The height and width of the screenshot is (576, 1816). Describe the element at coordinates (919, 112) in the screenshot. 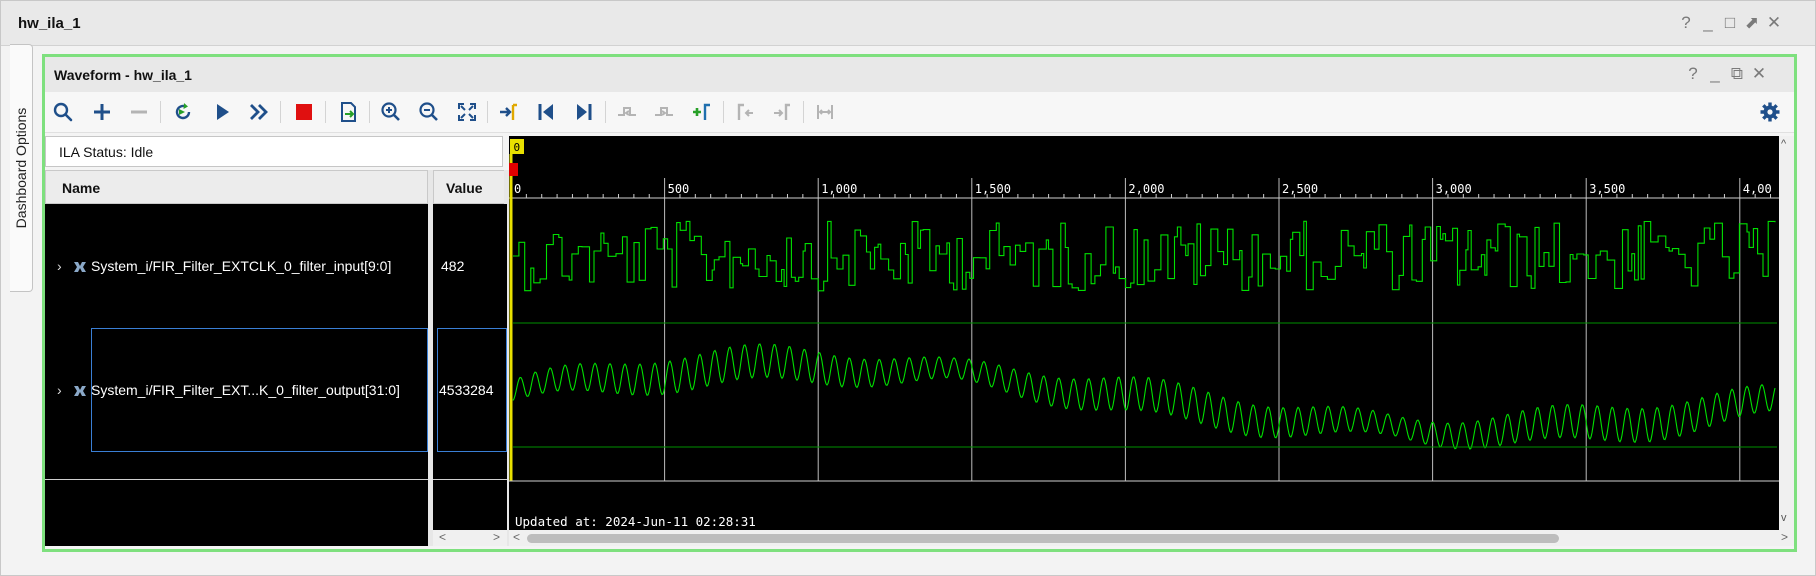

I see `waveform-toolbar` at that location.